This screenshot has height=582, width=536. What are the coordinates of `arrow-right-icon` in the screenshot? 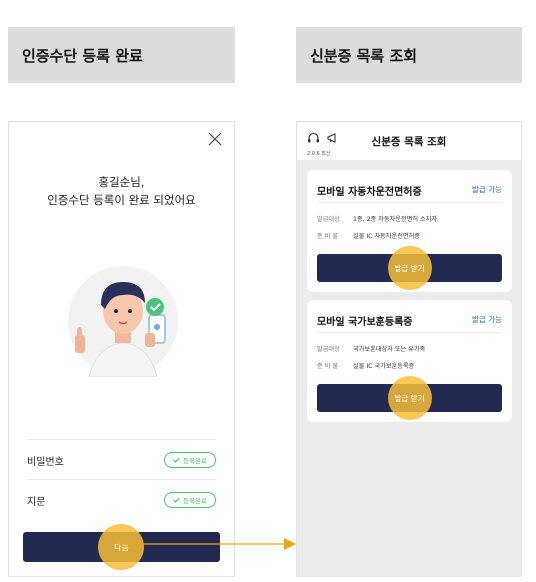 It's located at (207, 544).